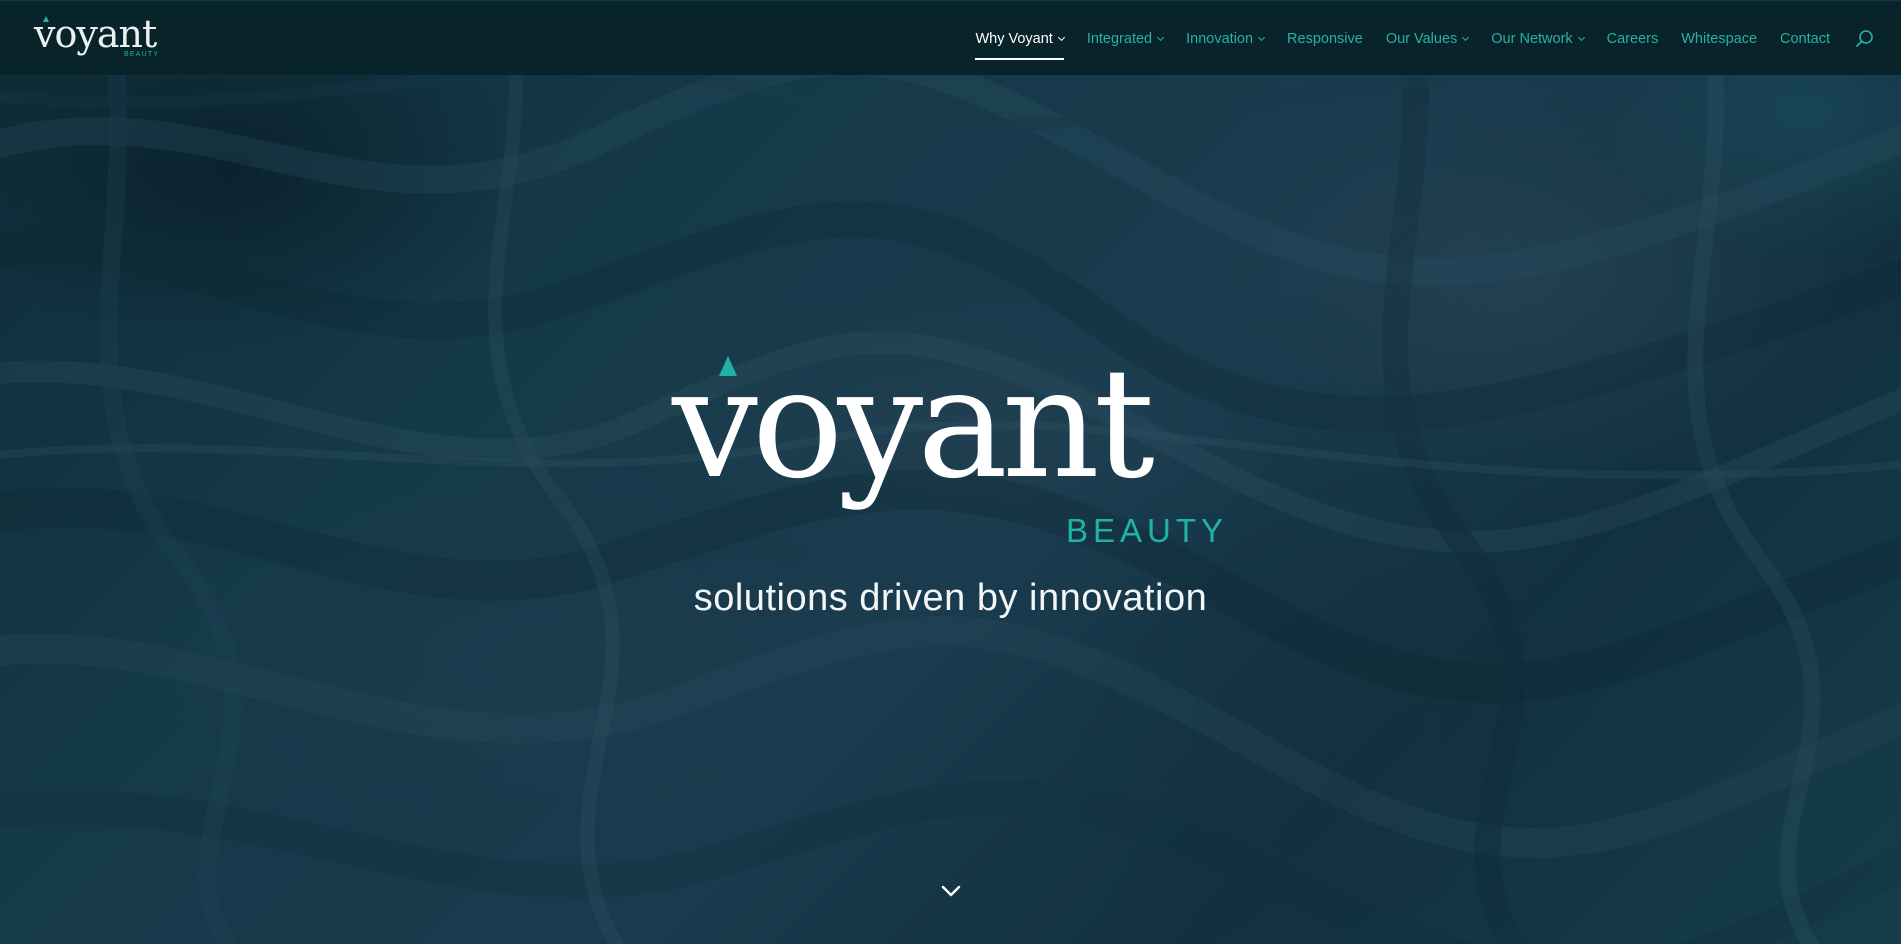  Describe the element at coordinates (46, 19) in the screenshot. I see `logo-triangle-icon` at that location.